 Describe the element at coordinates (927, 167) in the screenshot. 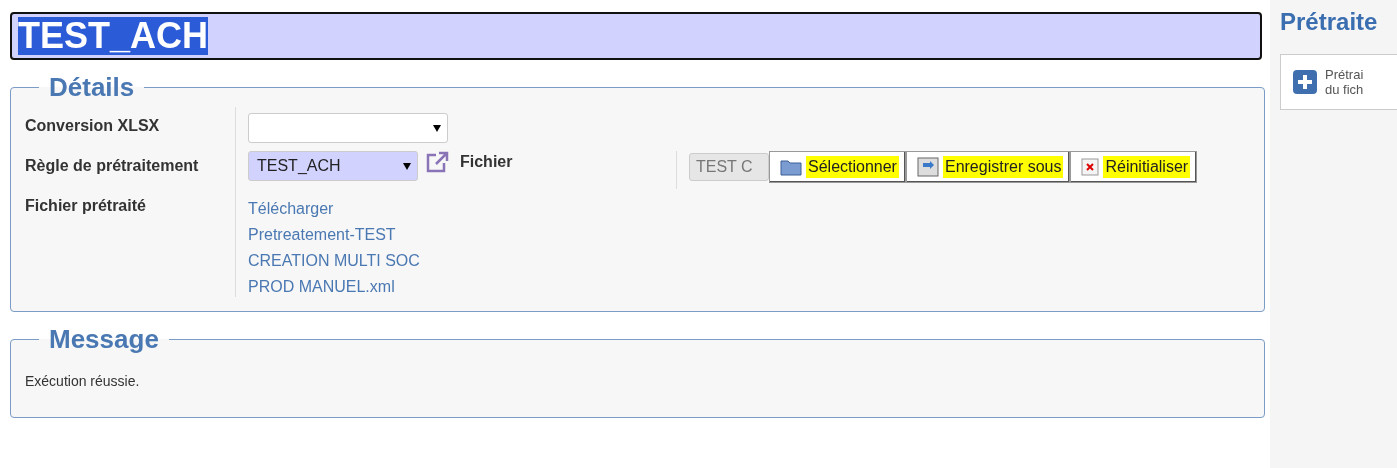

I see `save-icon` at that location.